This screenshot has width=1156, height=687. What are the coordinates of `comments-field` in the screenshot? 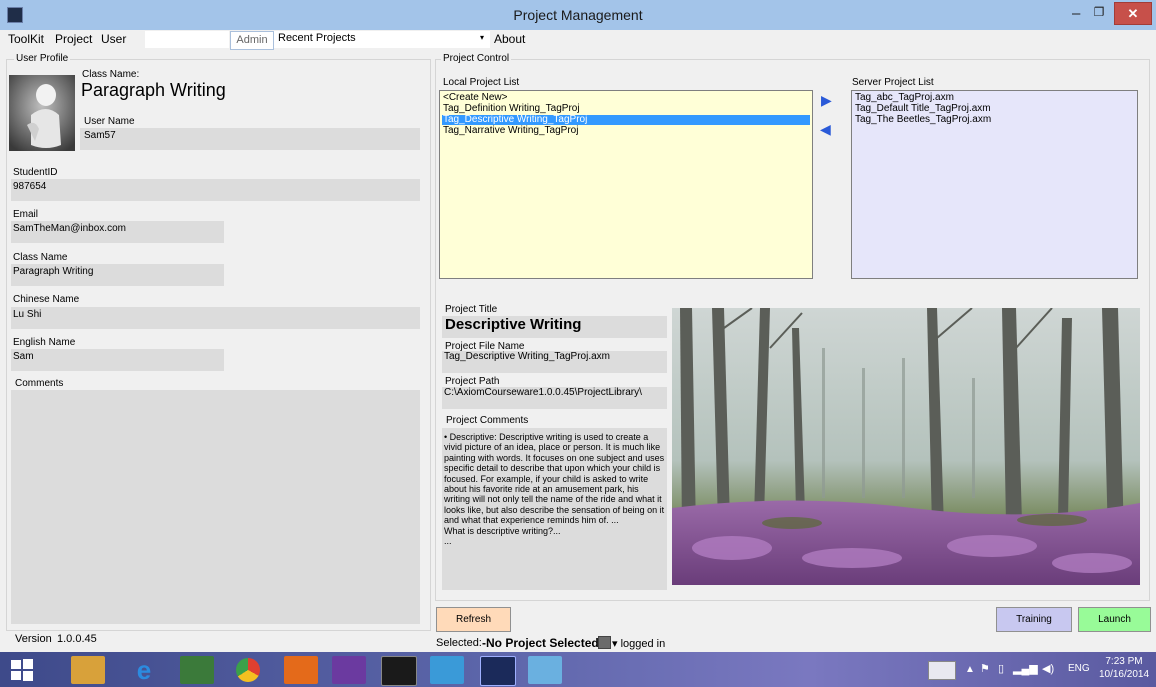 It's located at (215, 507).